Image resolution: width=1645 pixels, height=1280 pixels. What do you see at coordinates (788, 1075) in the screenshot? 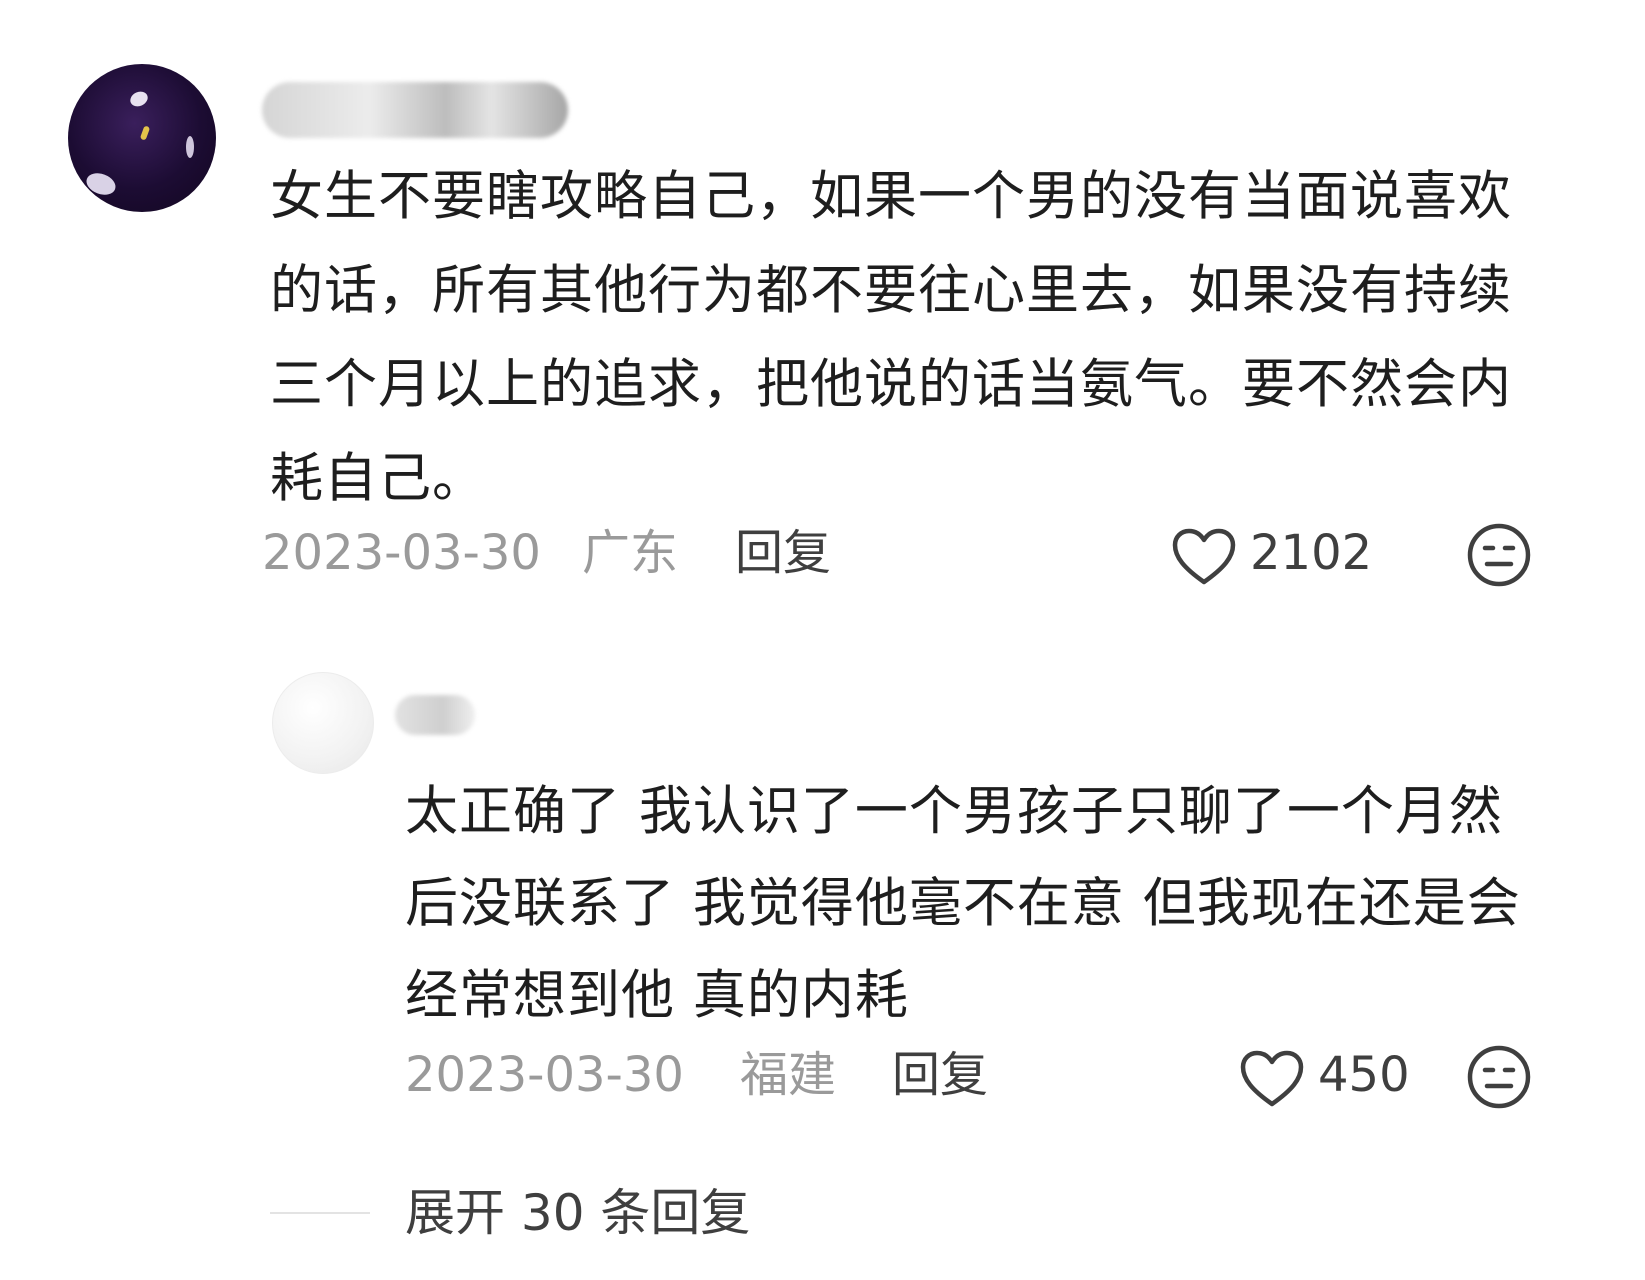
I see `reply-location: 福建` at bounding box center [788, 1075].